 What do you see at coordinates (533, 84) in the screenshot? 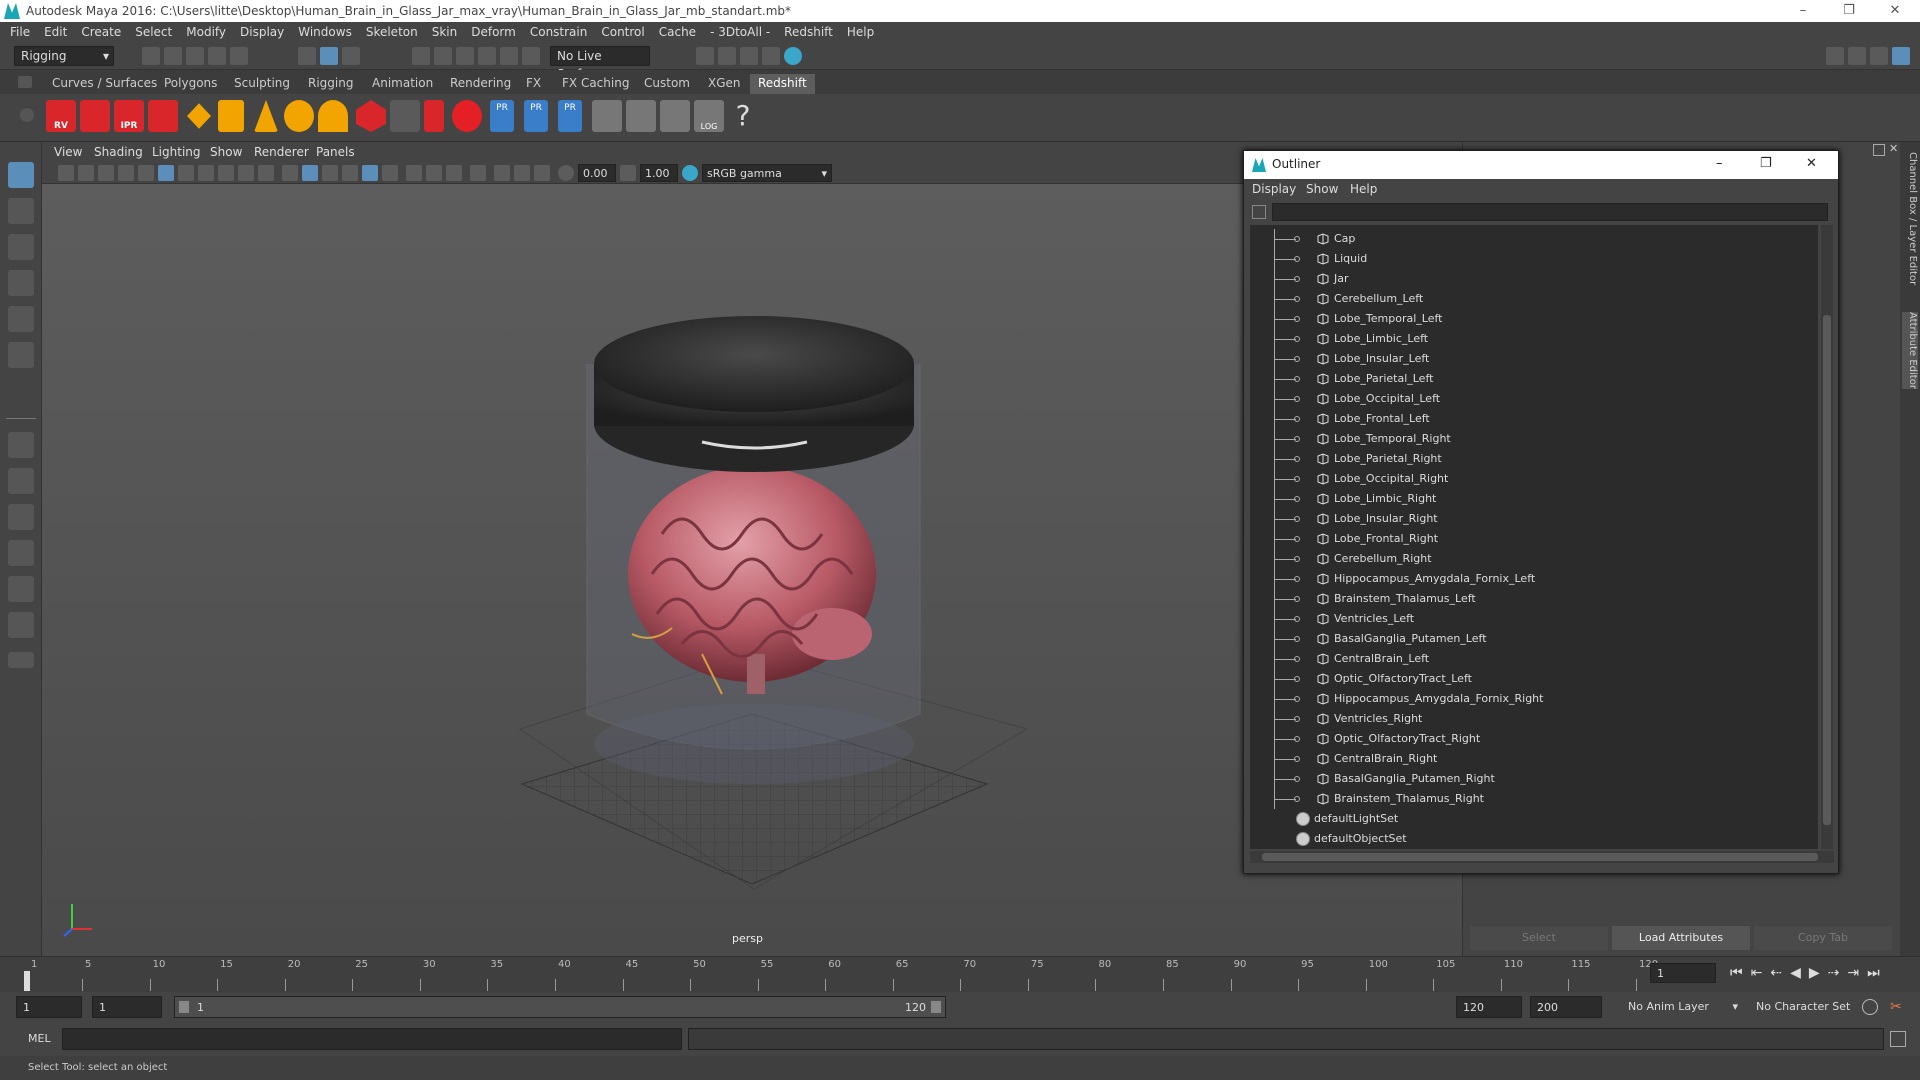
I see `shelf-tab-fx: FX` at bounding box center [533, 84].